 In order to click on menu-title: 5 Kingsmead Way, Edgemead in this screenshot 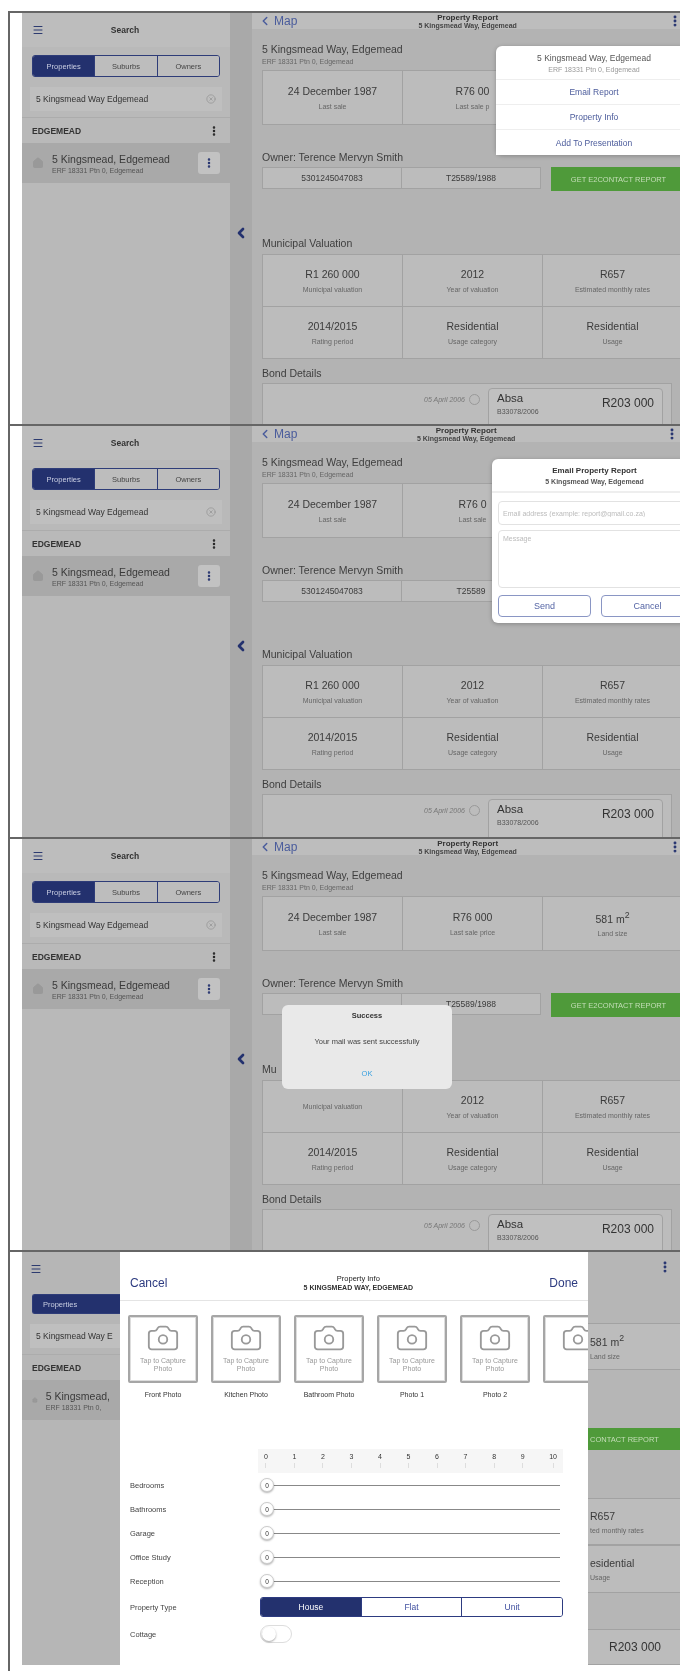, I will do `click(594, 58)`.